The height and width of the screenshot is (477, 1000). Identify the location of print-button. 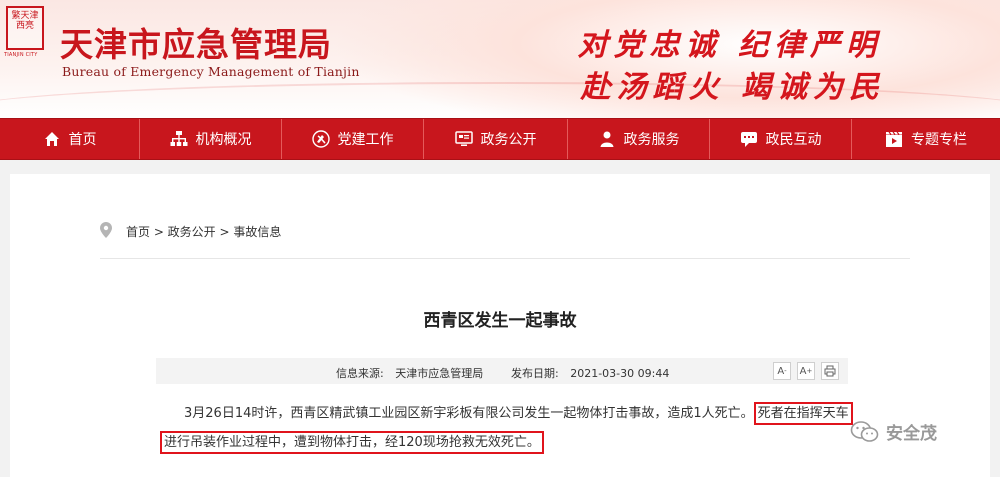
(830, 371).